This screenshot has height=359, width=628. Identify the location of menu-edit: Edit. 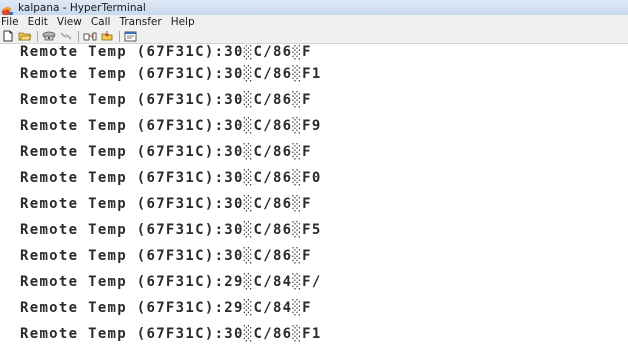
(38, 22).